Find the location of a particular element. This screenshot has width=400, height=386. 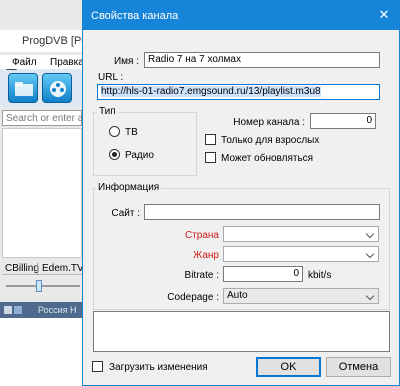

menu-edit: Правка is located at coordinates (67, 62).